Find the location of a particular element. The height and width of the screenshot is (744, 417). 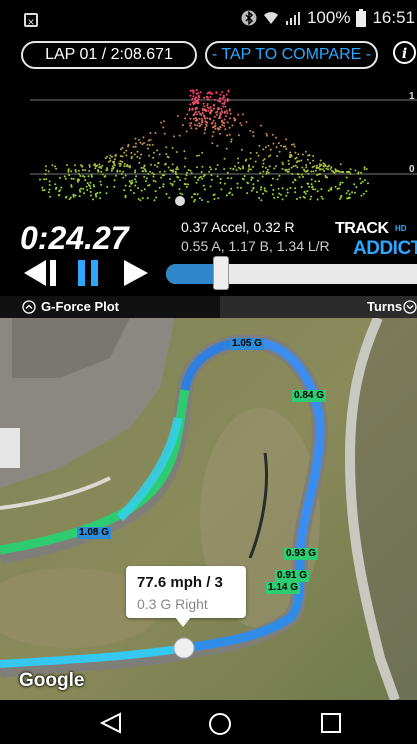

play-button is located at coordinates (135, 273).